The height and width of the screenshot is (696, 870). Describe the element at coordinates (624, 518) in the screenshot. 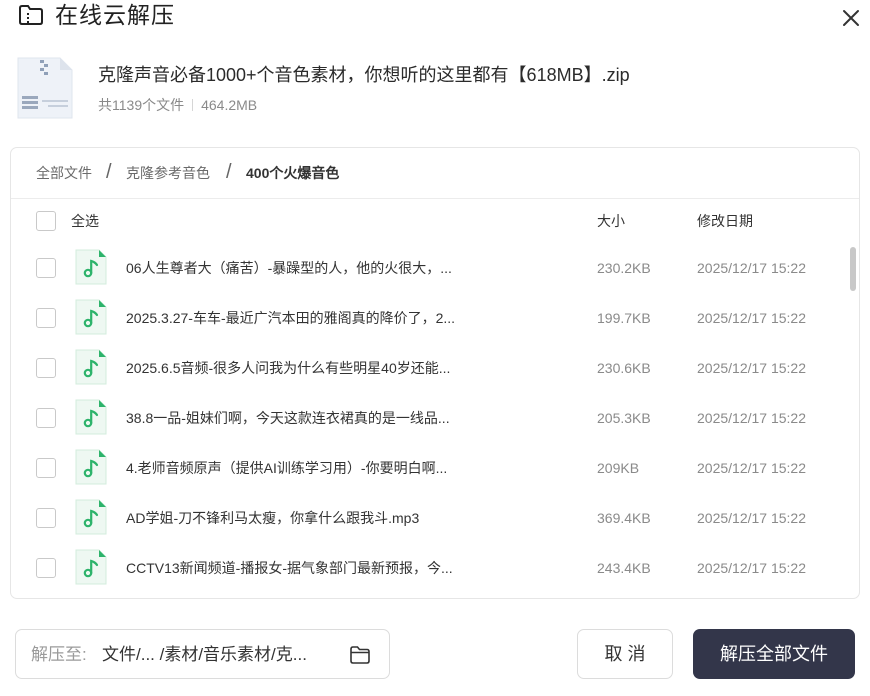

I see `file-size: 369.4KB` at that location.